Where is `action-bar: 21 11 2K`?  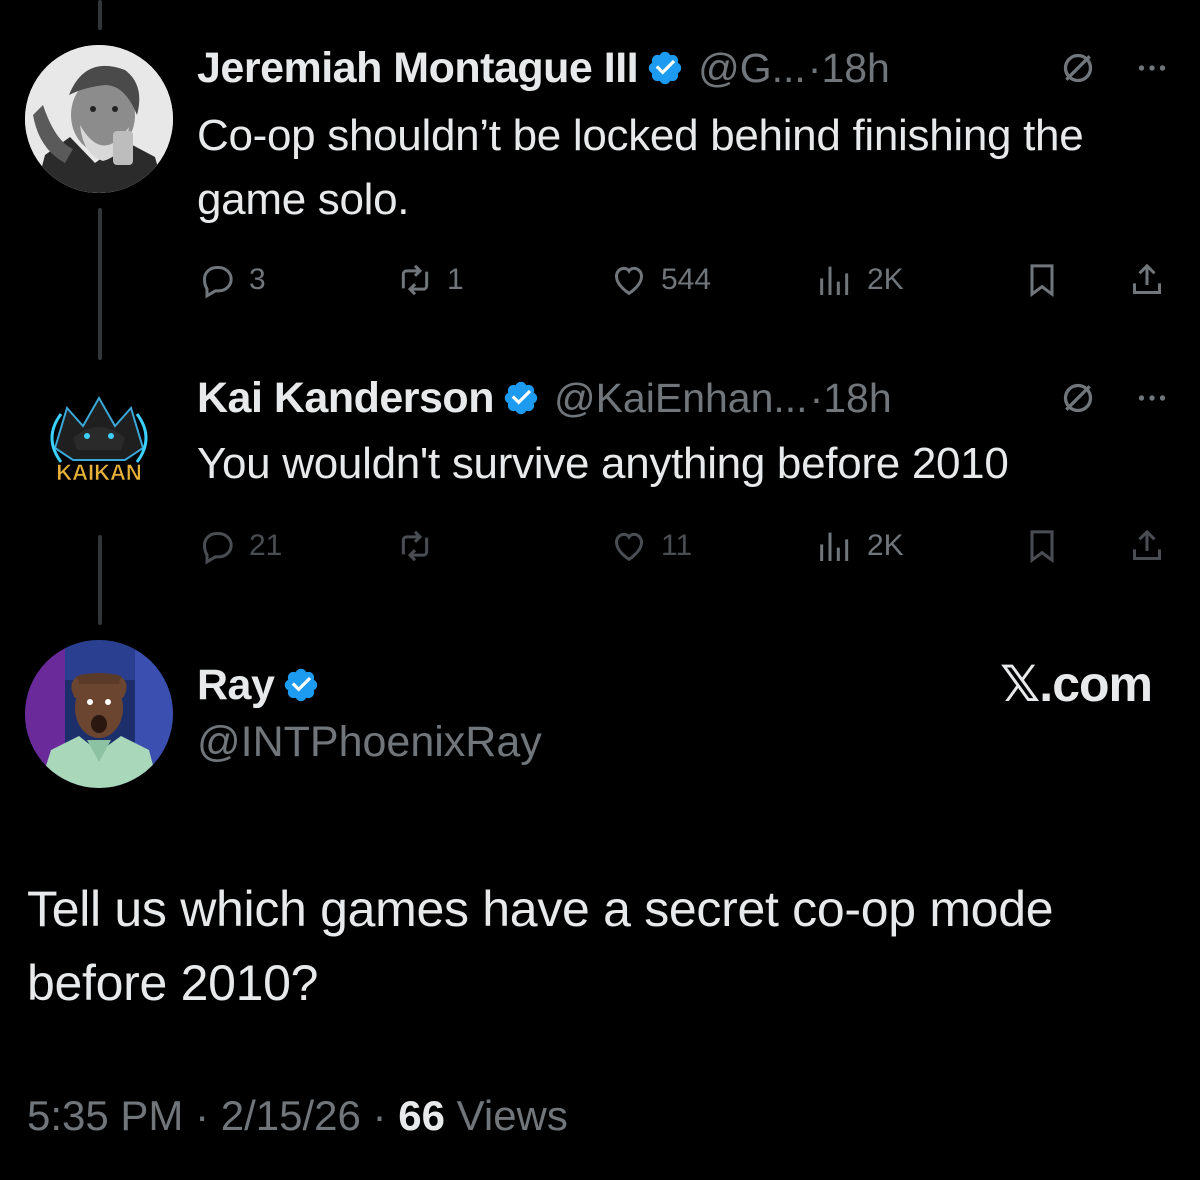
action-bar: 21 11 2K is located at coordinates (684, 546).